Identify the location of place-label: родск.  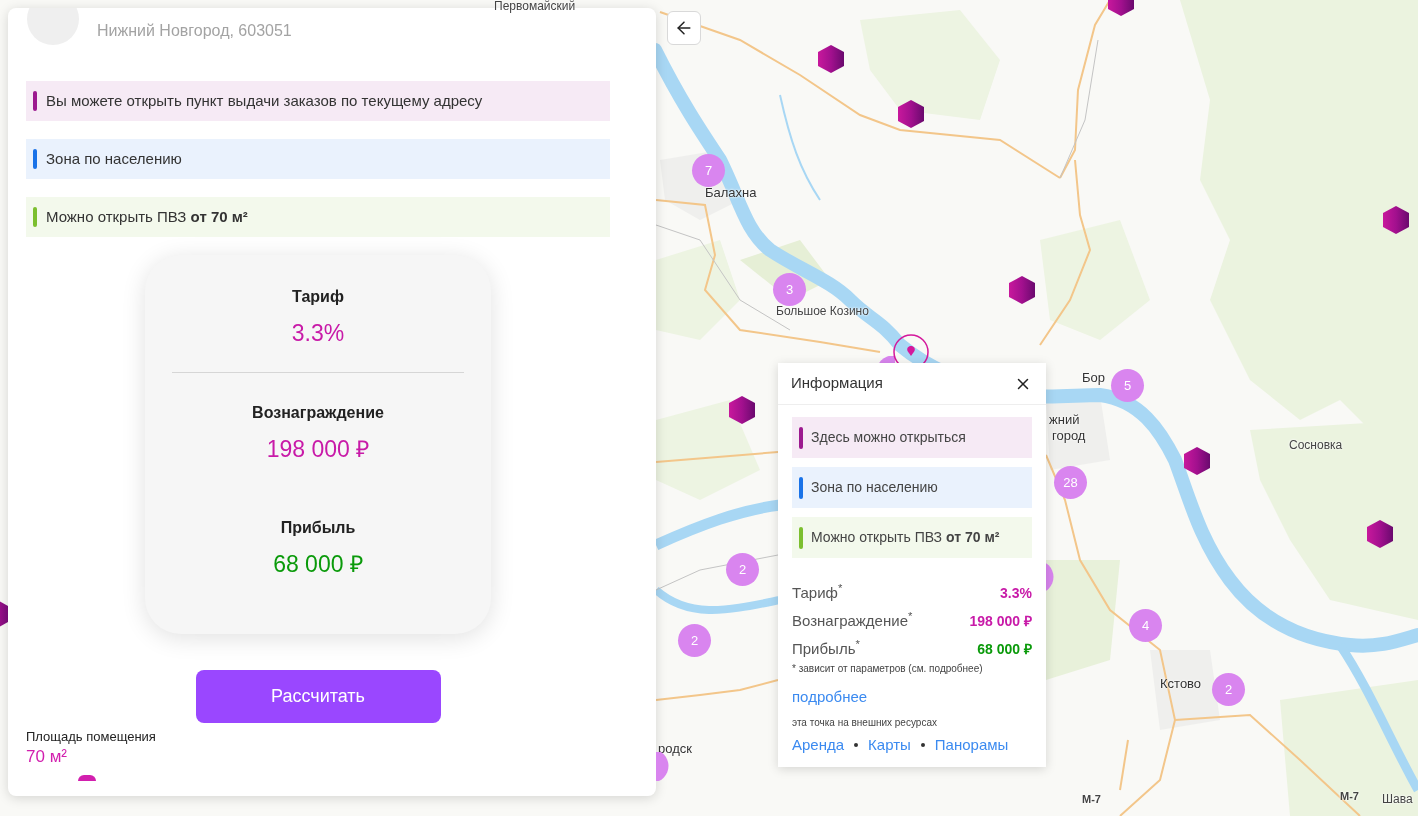
(675, 748).